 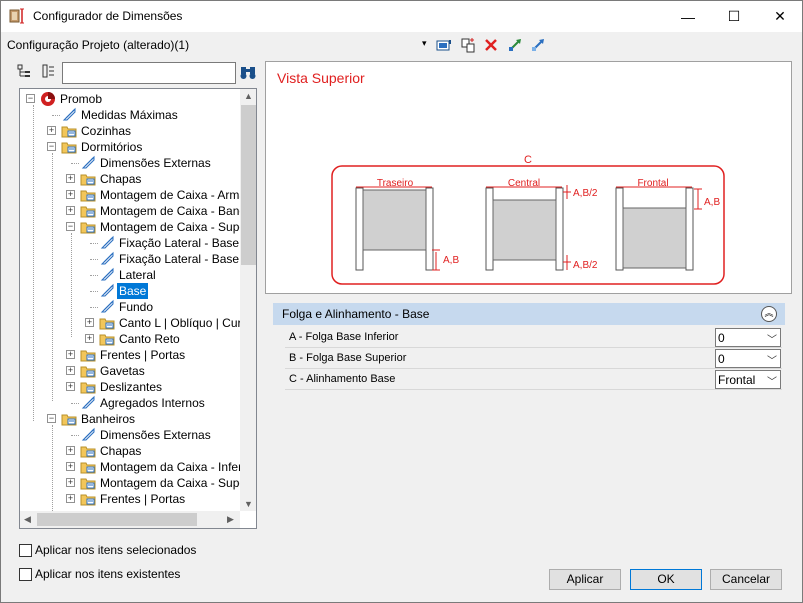 What do you see at coordinates (107, 550) in the screenshot?
I see `apply-selected-checkbox-row: Aplicar nos itens selecionados` at bounding box center [107, 550].